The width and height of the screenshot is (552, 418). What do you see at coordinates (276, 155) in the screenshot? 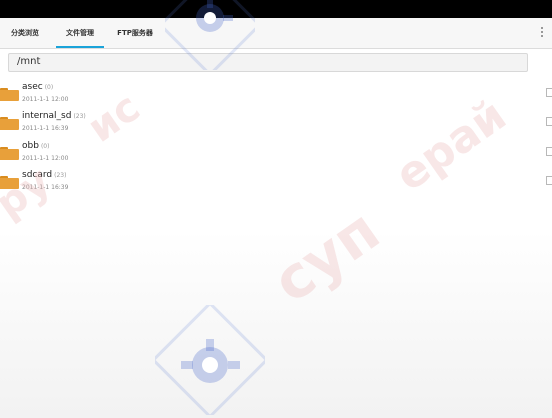
I see `file-row-obb: obb (0) 2011-1-1 12:00` at bounding box center [276, 155].